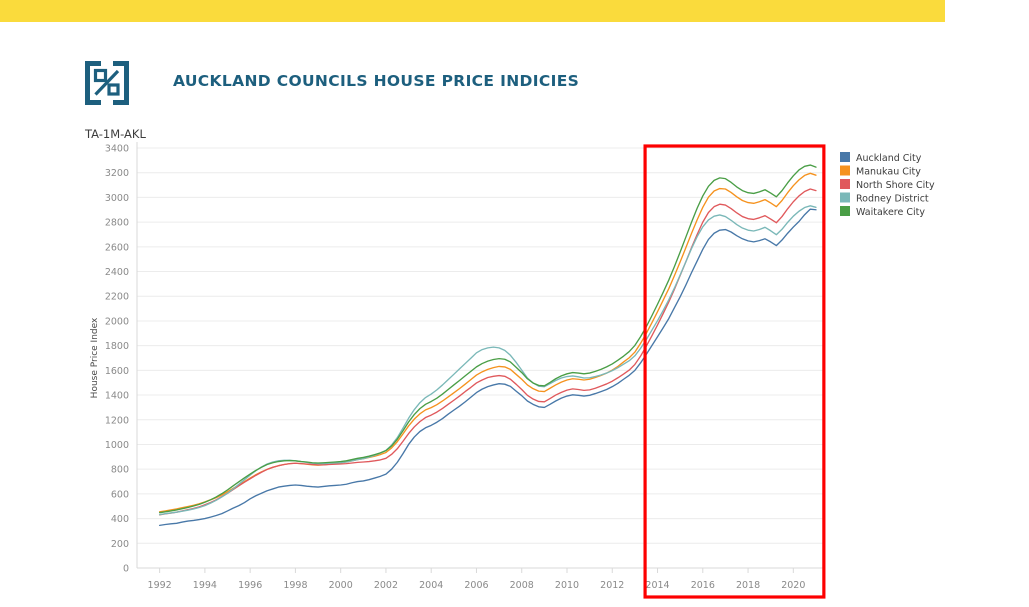  What do you see at coordinates (889, 158) in the screenshot?
I see `legend-label: Auckland City` at bounding box center [889, 158].